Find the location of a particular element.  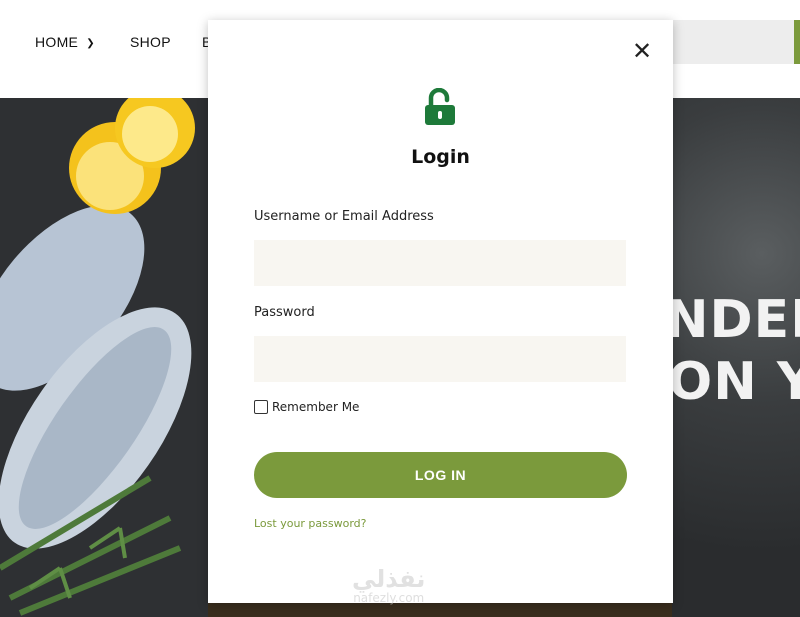

nav-item-home: HOME ❯ is located at coordinates (65, 42).